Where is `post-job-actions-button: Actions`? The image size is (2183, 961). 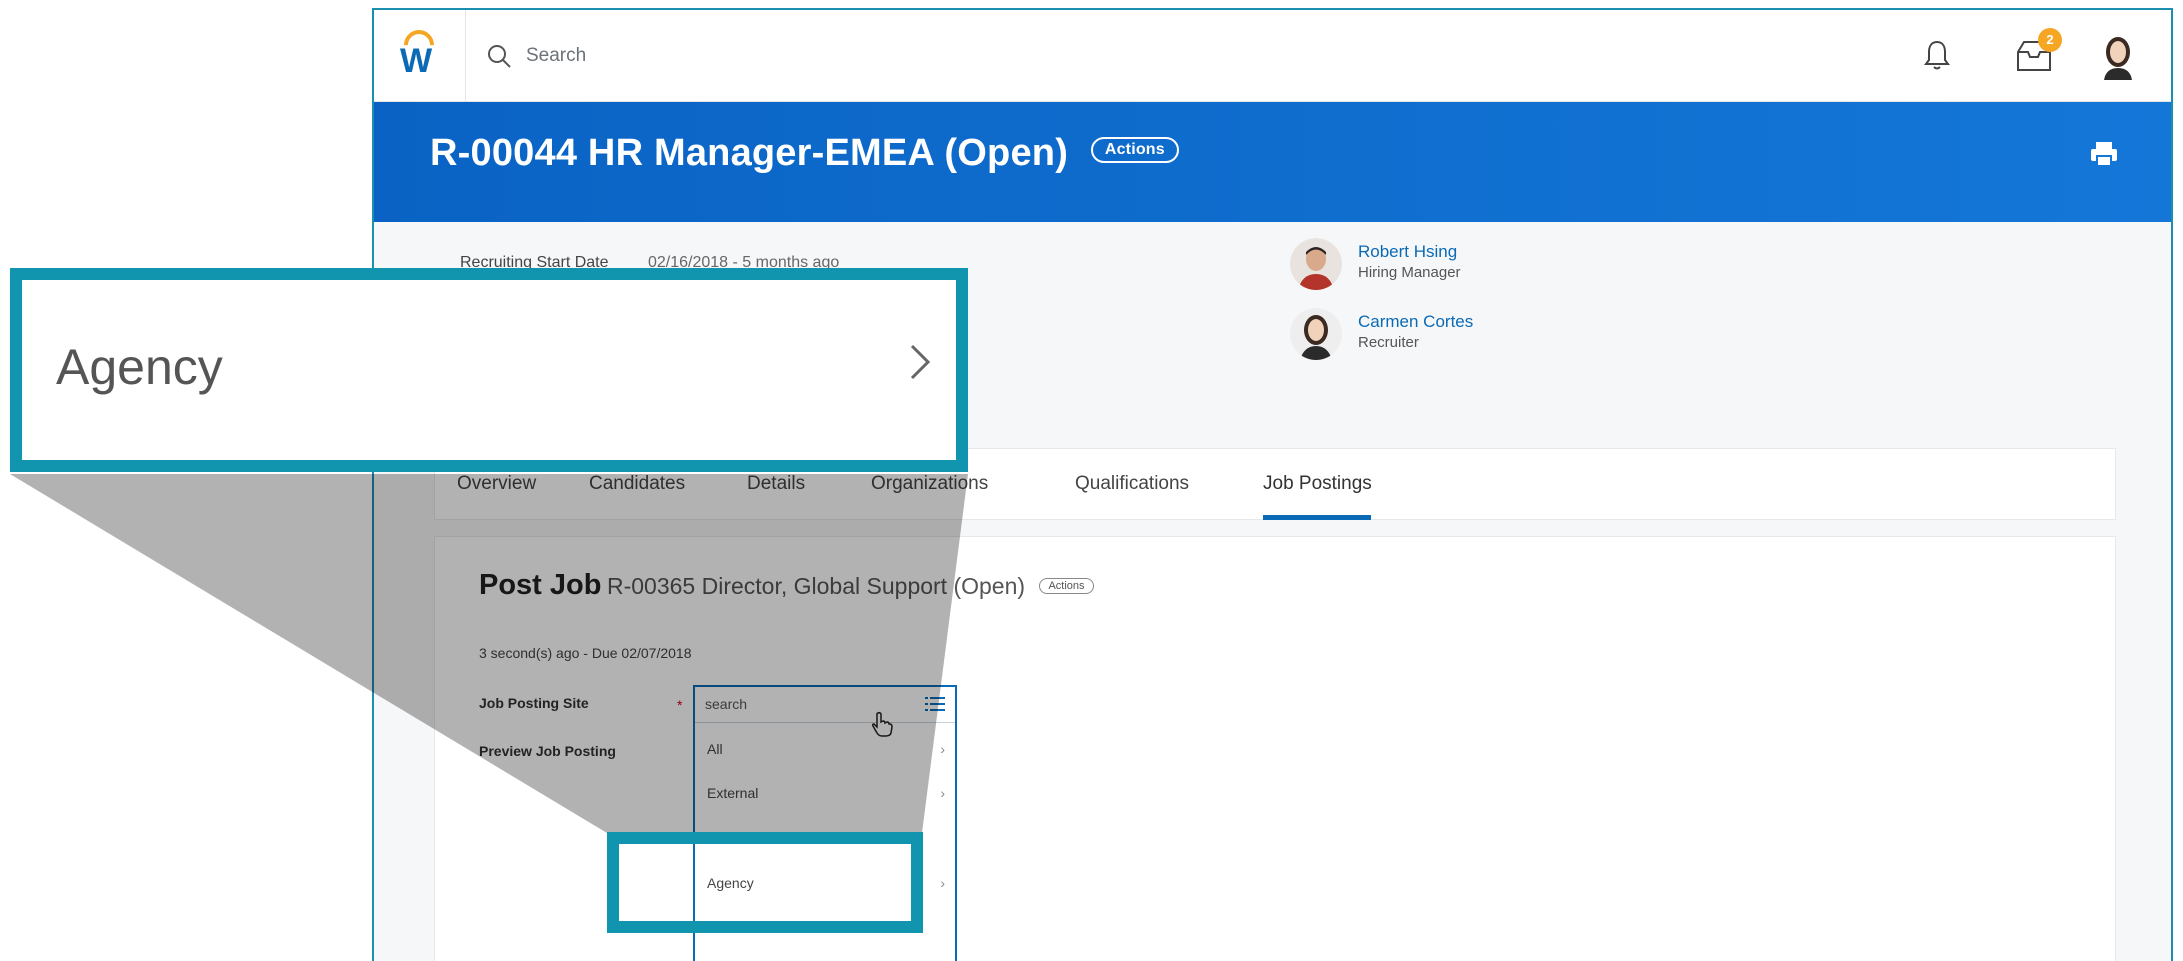
post-job-actions-button: Actions is located at coordinates (1066, 585).